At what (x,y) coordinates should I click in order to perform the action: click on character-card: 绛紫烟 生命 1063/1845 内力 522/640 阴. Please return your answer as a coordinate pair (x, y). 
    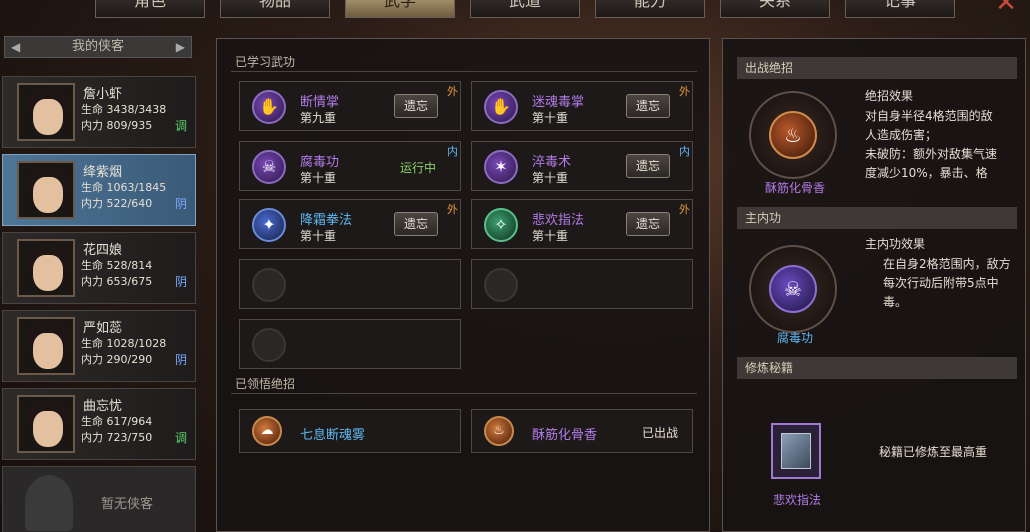
    Looking at the image, I should click on (99, 190).